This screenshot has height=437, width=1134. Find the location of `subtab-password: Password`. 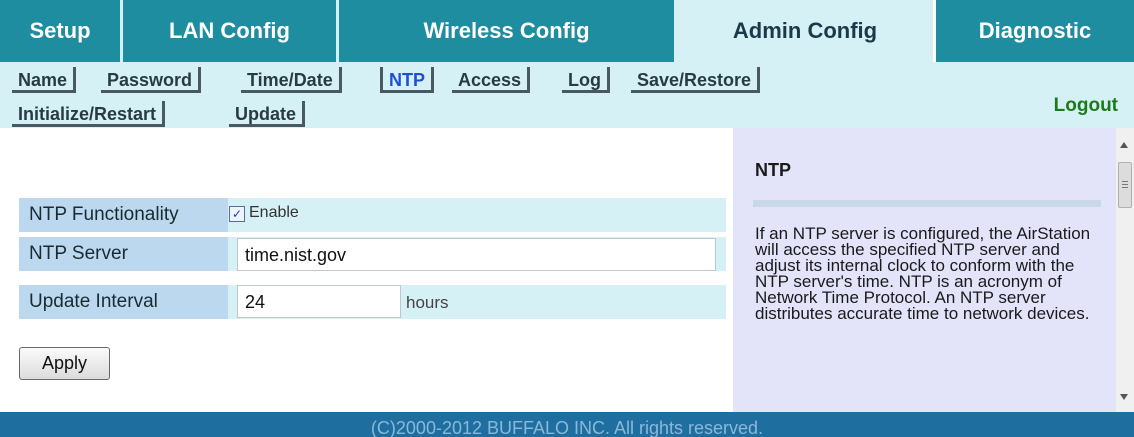

subtab-password: Password is located at coordinates (151, 80).